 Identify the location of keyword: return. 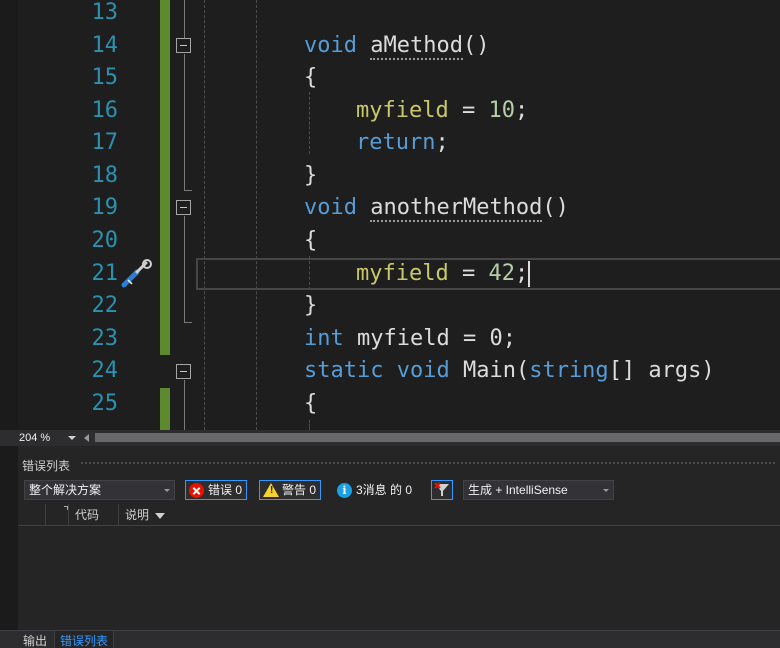
(396, 142).